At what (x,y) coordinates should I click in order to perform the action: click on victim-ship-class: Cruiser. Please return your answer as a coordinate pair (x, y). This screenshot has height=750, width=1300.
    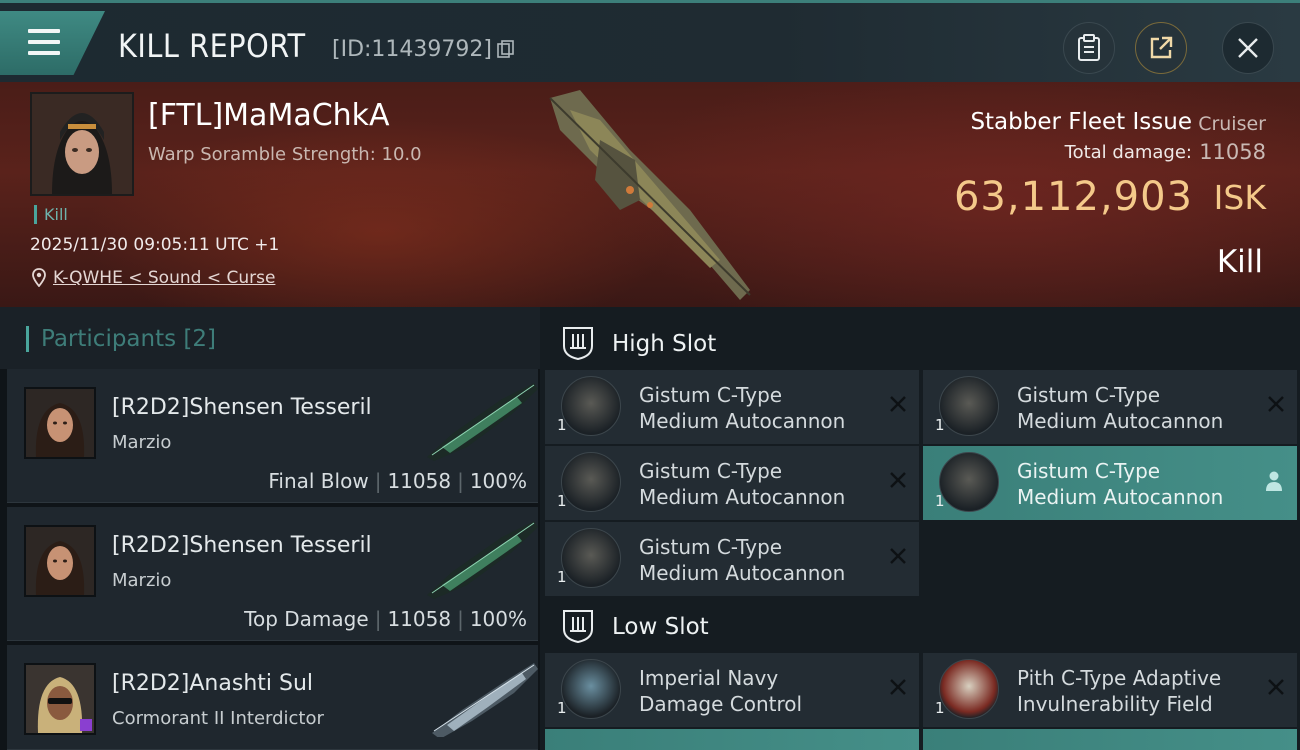
    Looking at the image, I should click on (1232, 124).